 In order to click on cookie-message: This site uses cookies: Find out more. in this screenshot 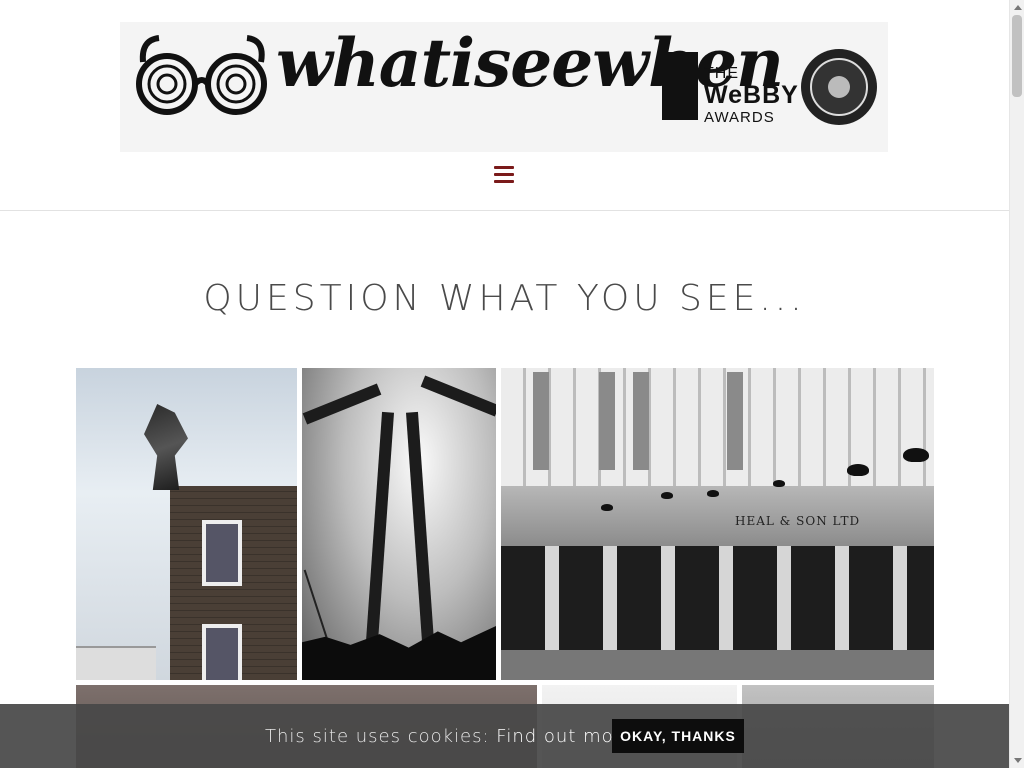, I will do `click(452, 736)`.